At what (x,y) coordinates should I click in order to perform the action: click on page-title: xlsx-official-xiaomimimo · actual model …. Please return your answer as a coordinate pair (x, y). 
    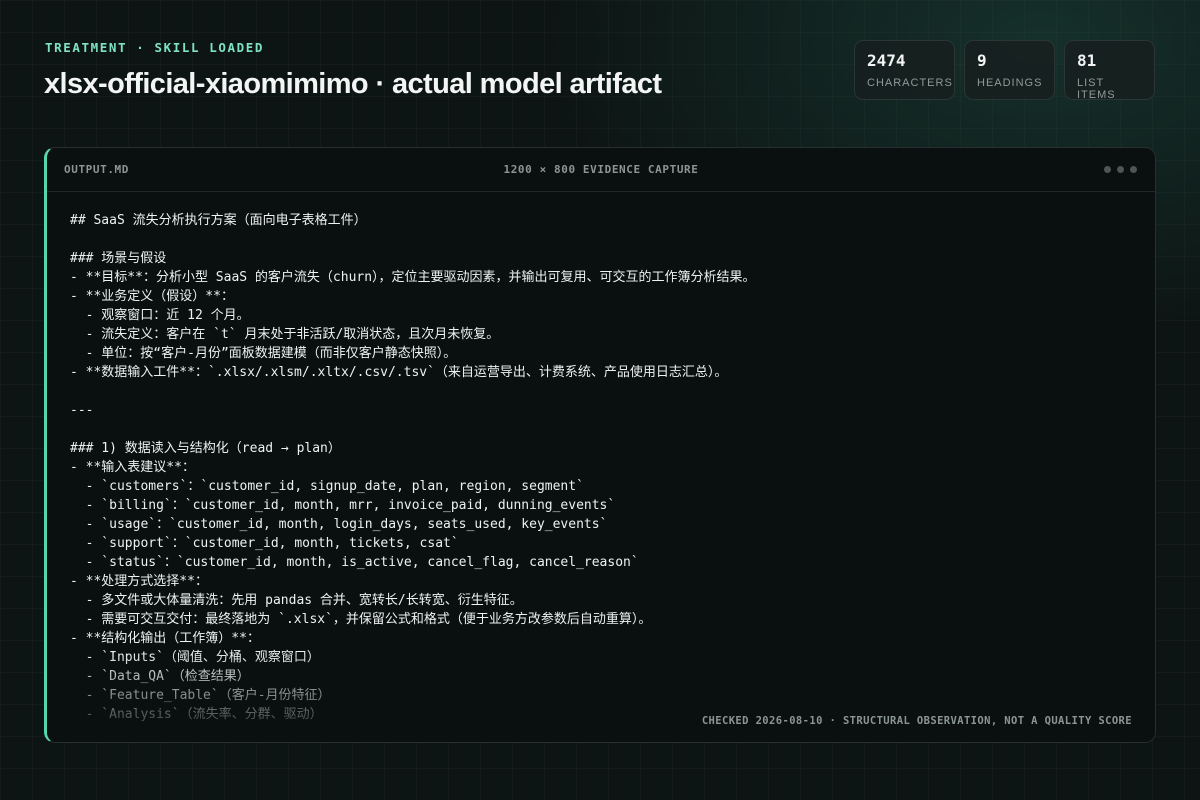
    Looking at the image, I should click on (353, 84).